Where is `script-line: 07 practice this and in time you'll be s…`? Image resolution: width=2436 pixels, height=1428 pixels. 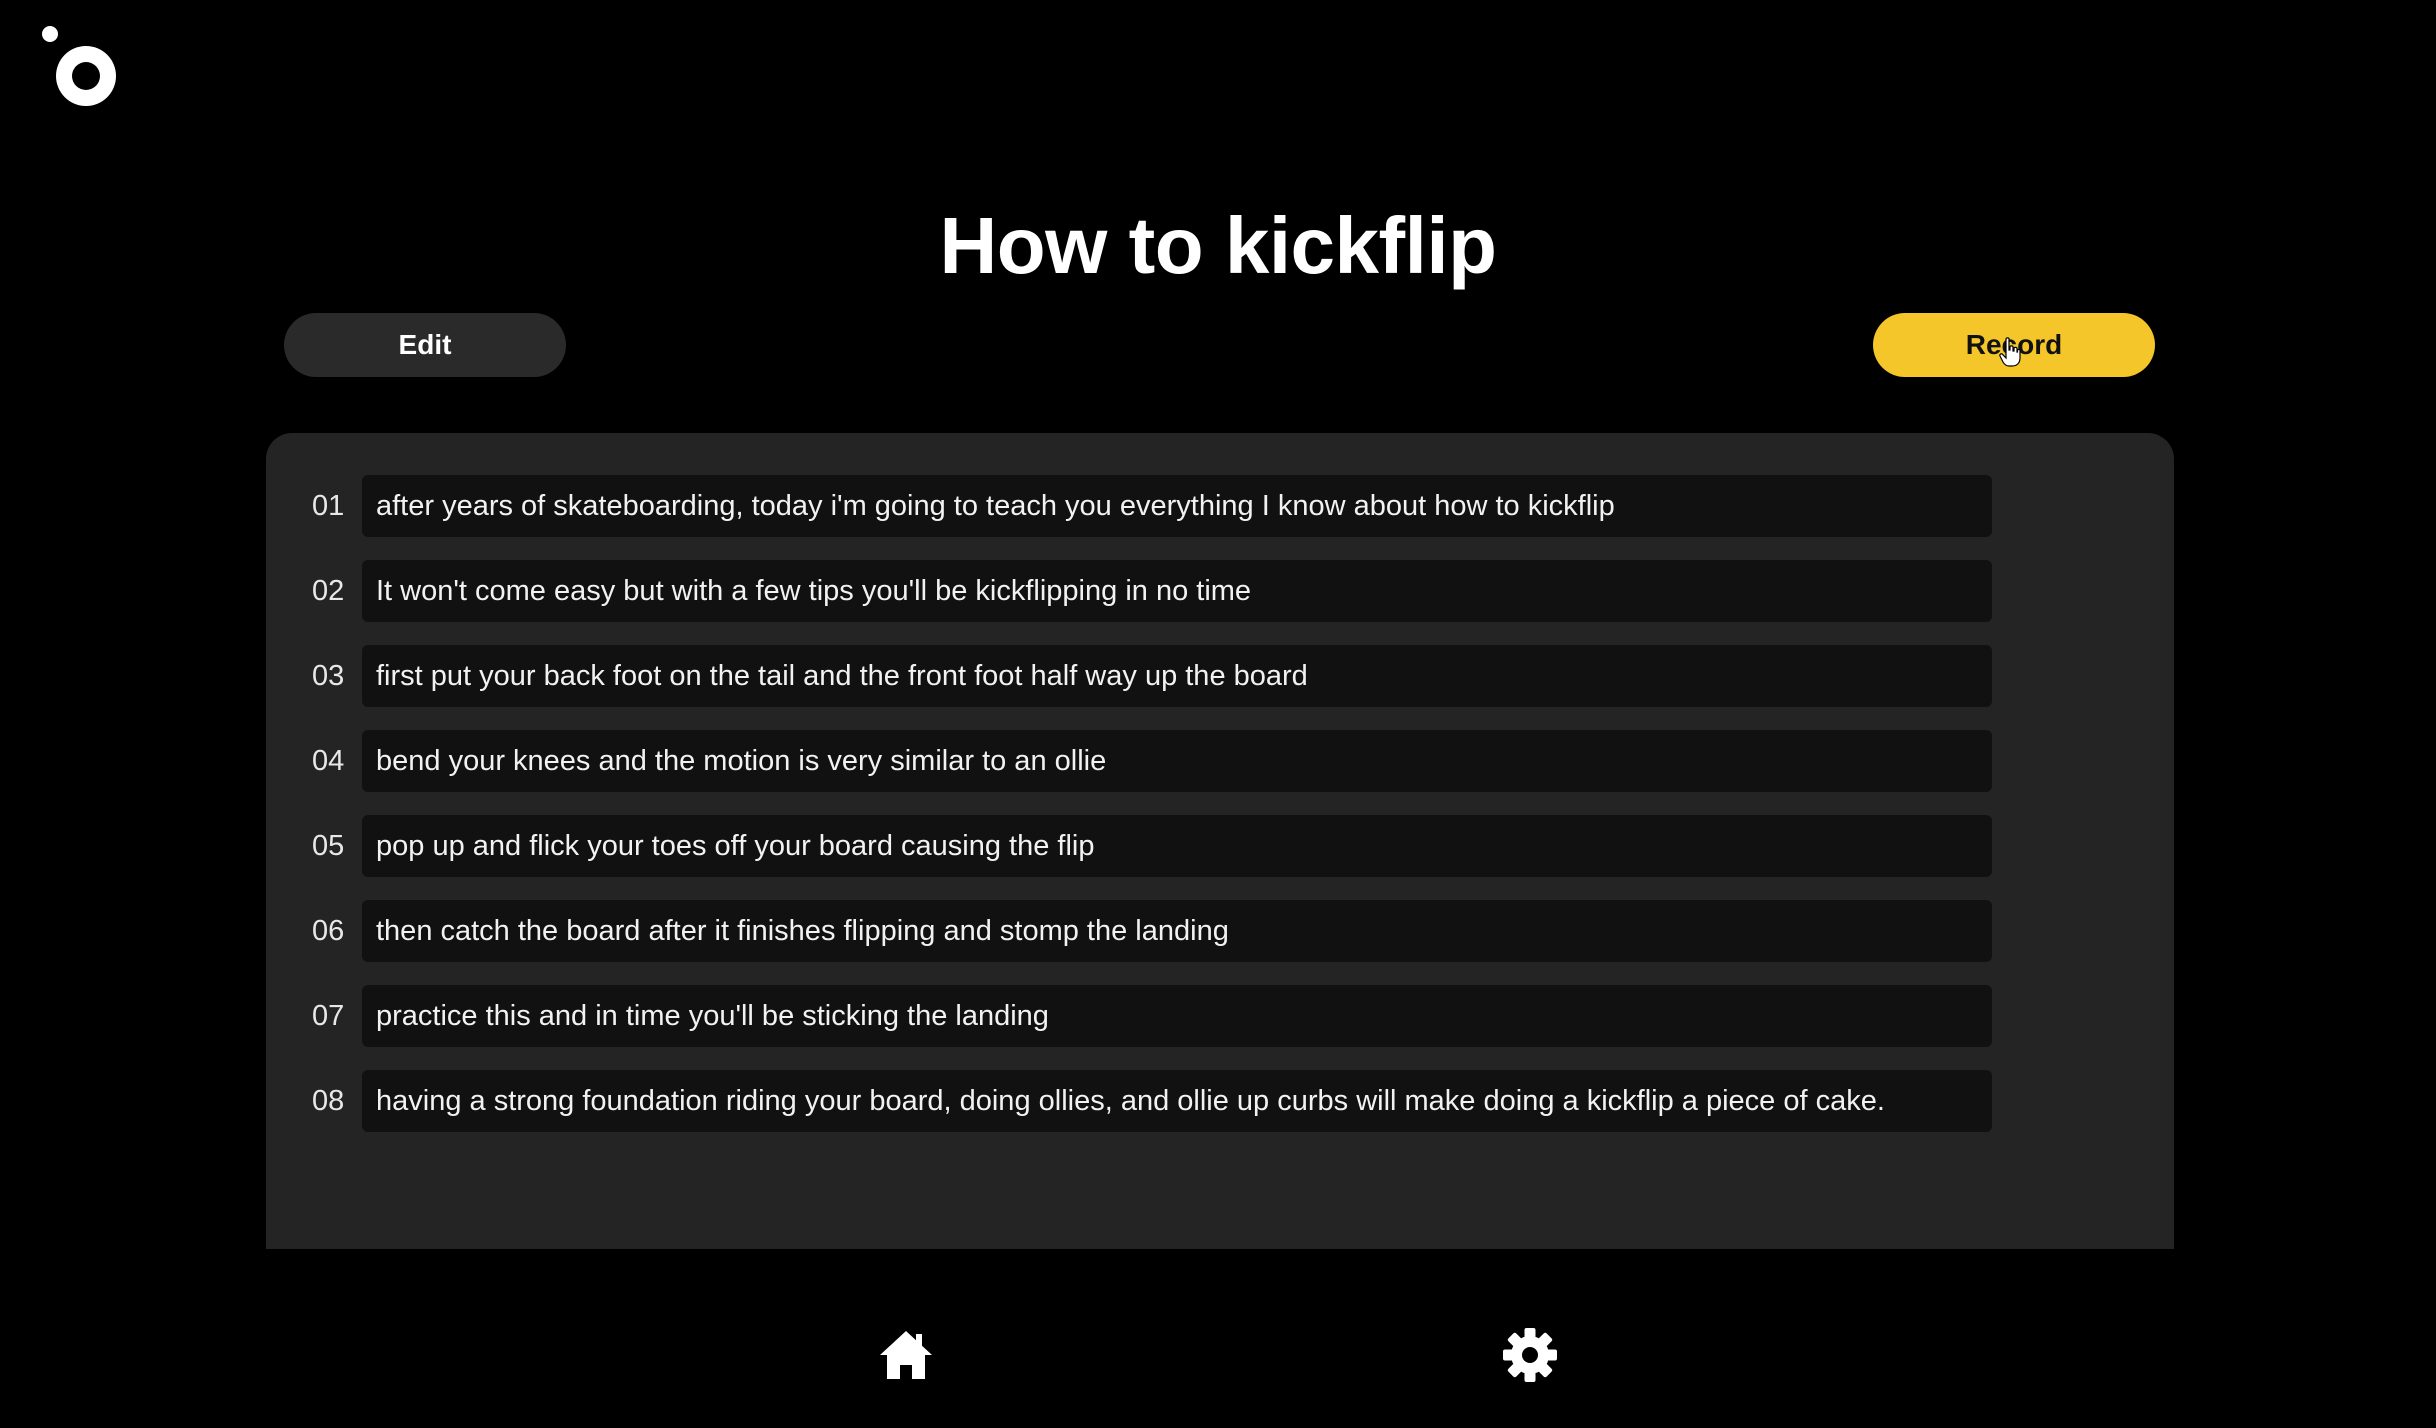
script-line: 07 practice this and in time you'll be s… is located at coordinates (1144, 1016).